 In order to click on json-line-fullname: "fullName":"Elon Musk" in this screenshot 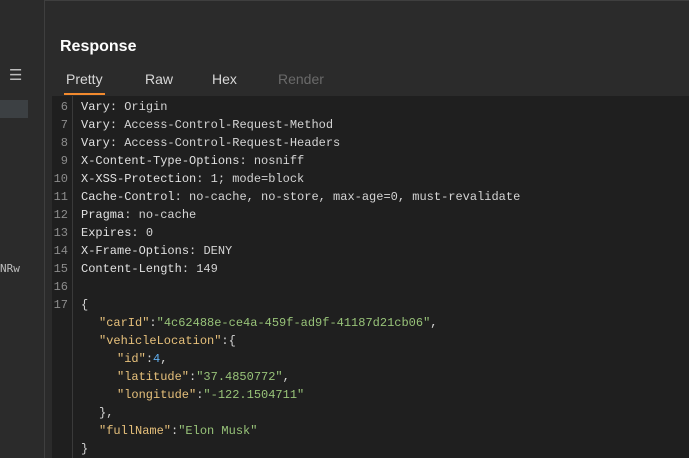, I will do `click(178, 431)`.